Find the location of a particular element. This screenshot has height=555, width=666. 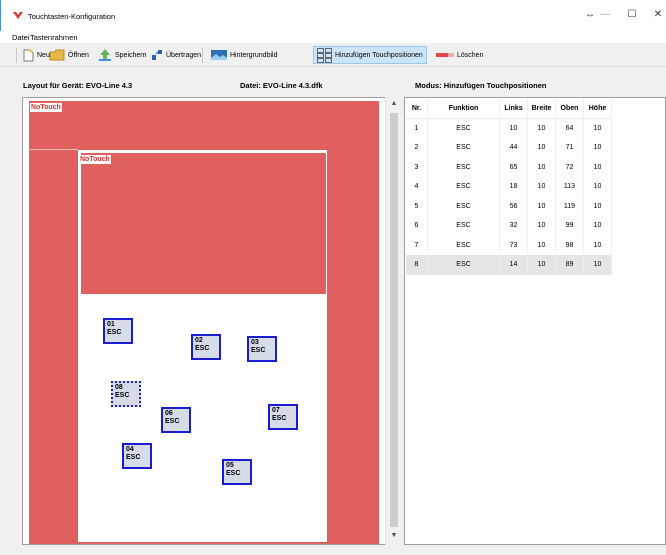

cell-nr: 7 is located at coordinates (417, 245).